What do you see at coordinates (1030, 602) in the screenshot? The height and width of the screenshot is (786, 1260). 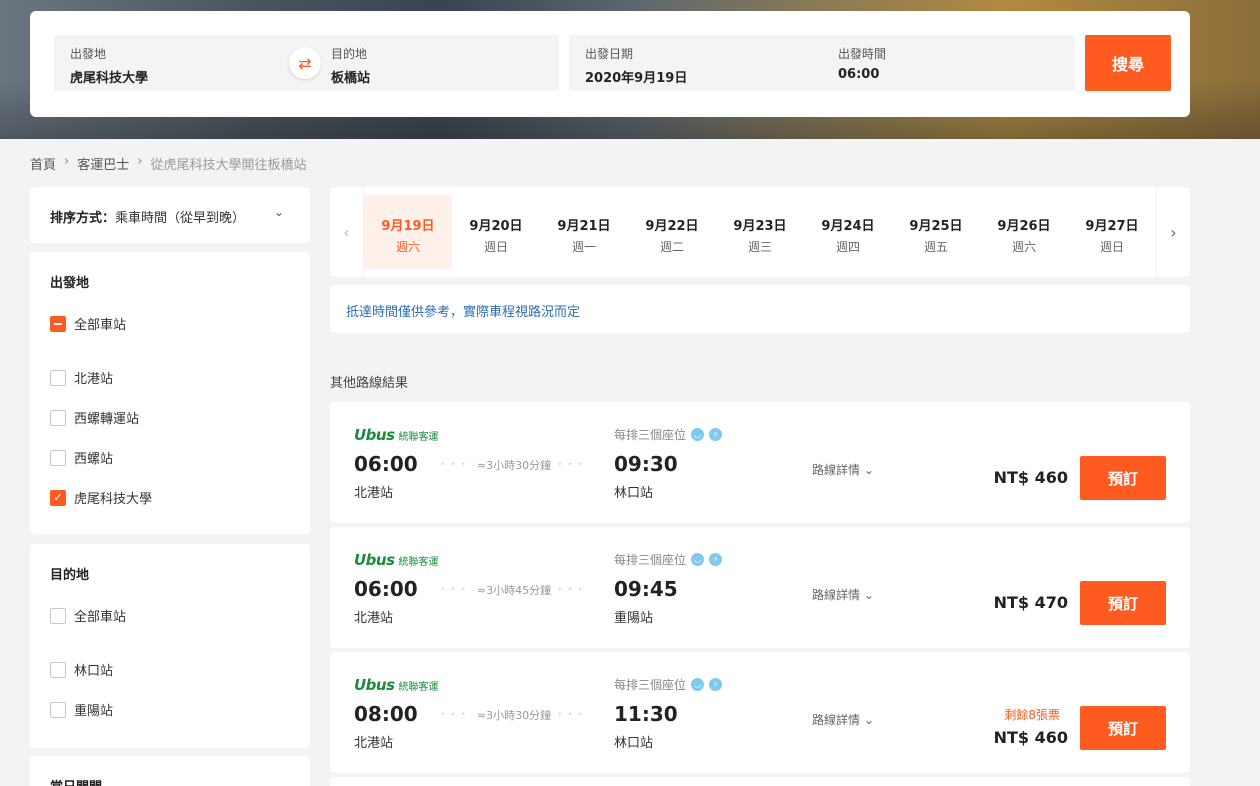 I see `ticket-price: NT$ 470` at bounding box center [1030, 602].